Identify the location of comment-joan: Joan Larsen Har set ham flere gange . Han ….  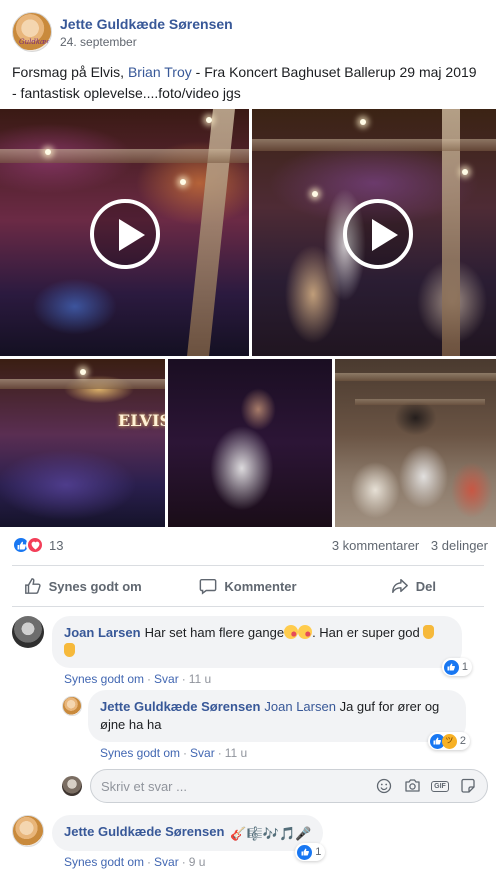
(242, 651).